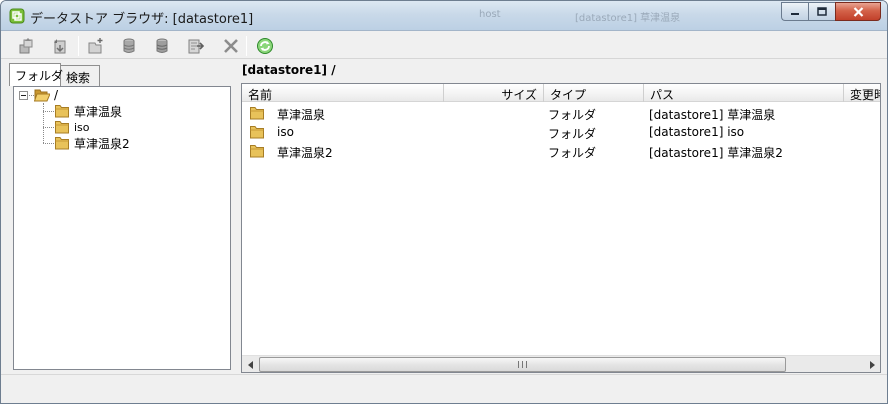  I want to click on column-header-path: パス, so click(744, 93).